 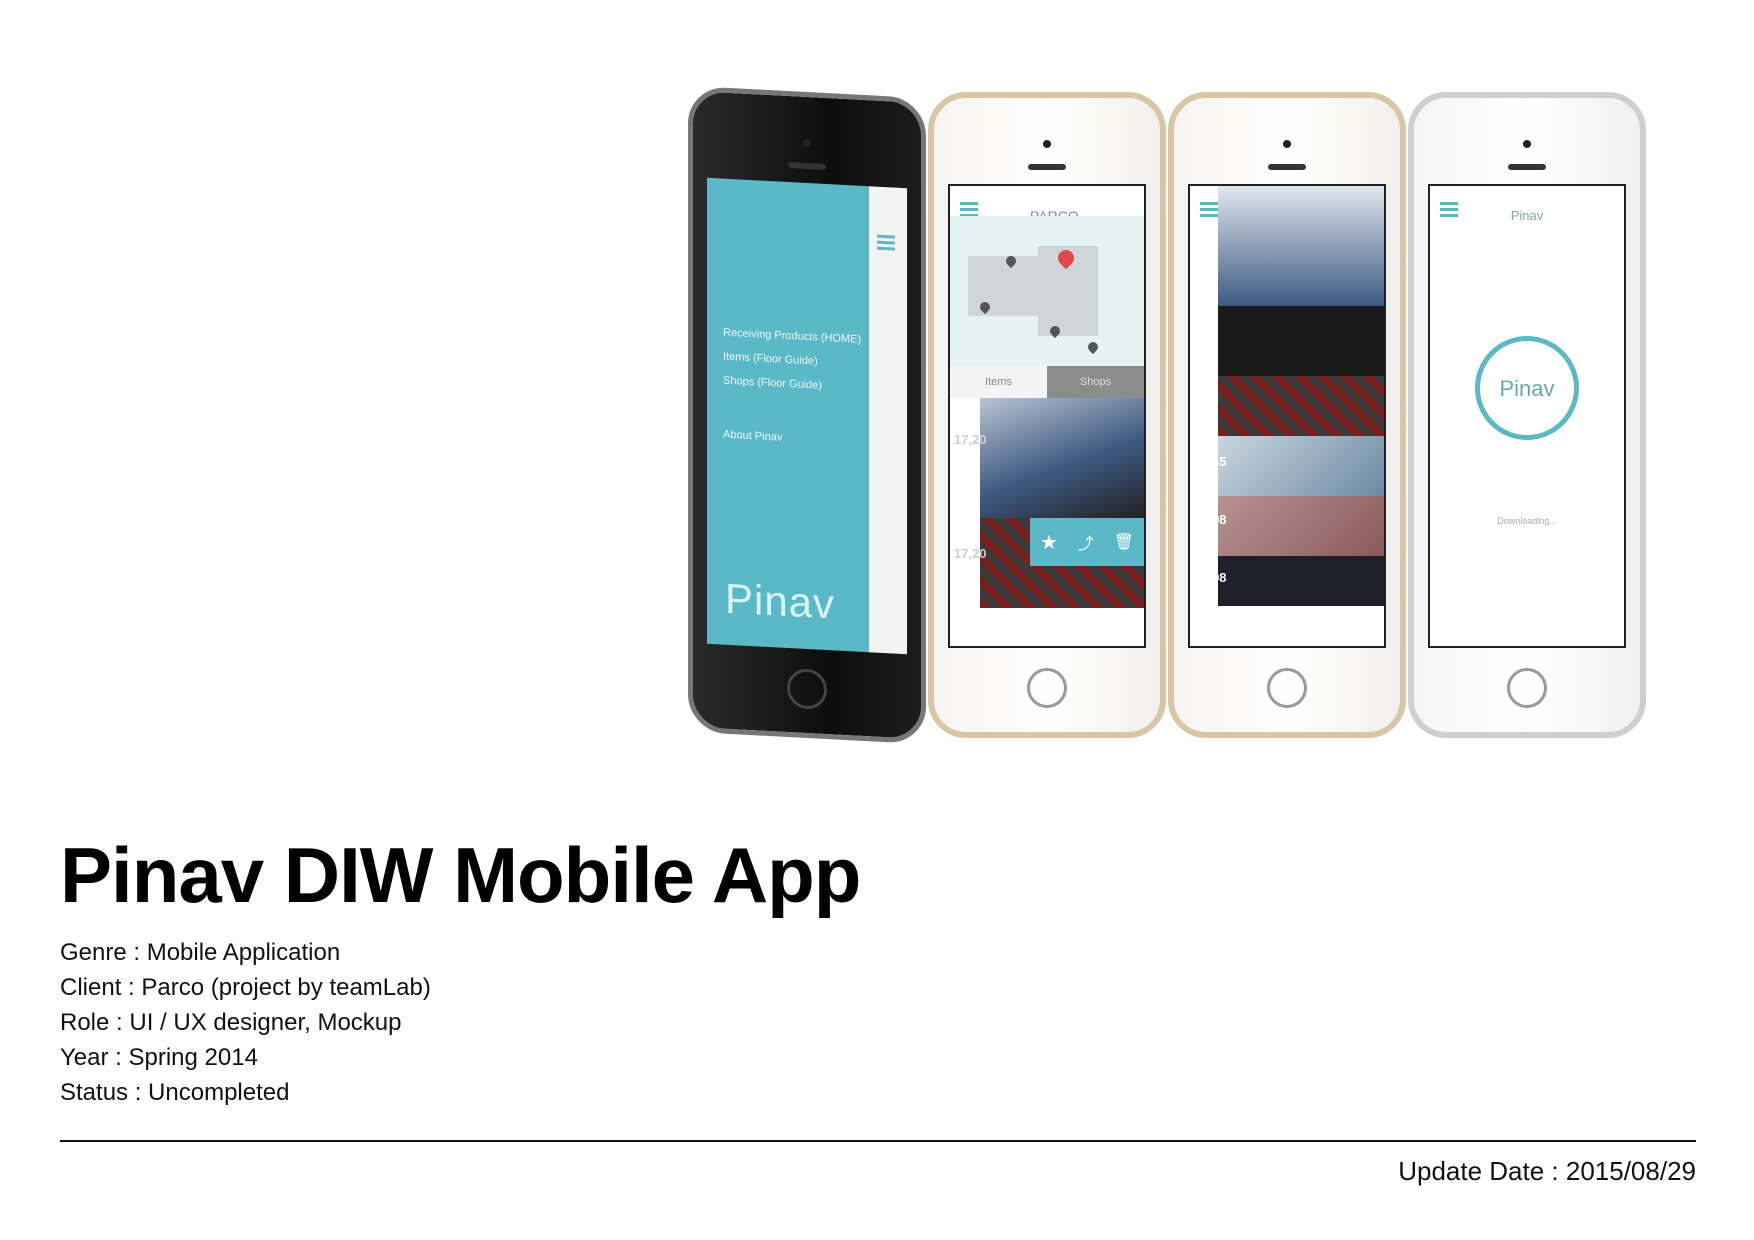 What do you see at coordinates (1124, 542) in the screenshot?
I see `trash-icon: 🗑` at bounding box center [1124, 542].